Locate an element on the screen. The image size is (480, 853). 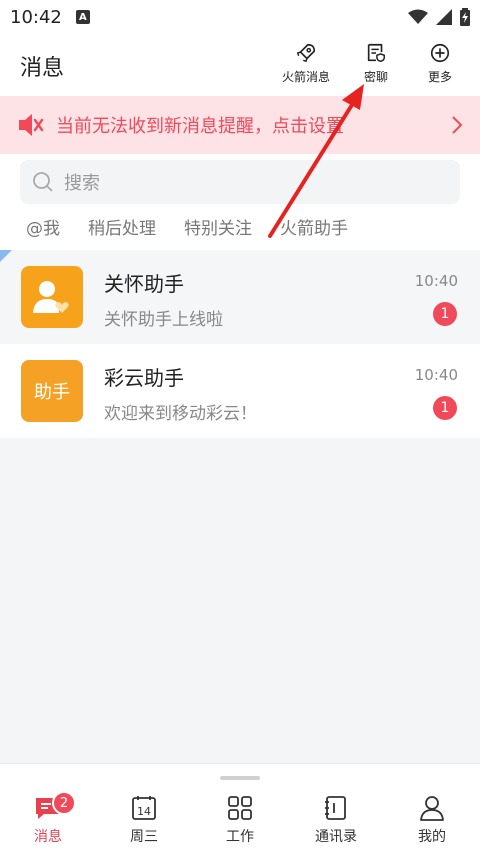
caiyun-assistant-avatar: 助手 is located at coordinates (52, 391).